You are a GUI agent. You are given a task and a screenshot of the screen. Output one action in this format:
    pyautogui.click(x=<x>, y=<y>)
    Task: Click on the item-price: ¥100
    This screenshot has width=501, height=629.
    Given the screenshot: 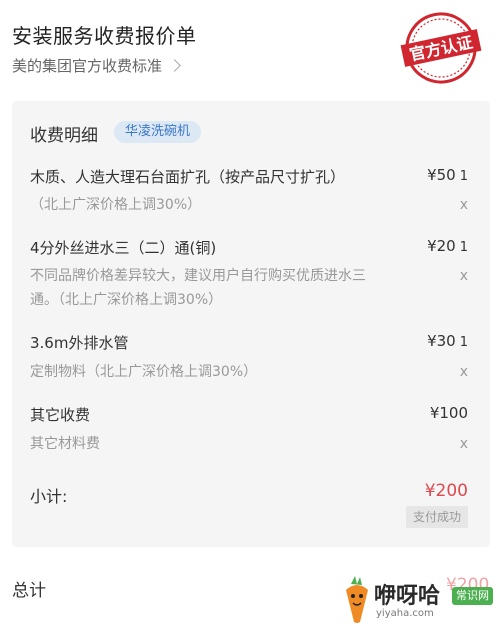 What is the action you would take?
    pyautogui.click(x=448, y=413)
    